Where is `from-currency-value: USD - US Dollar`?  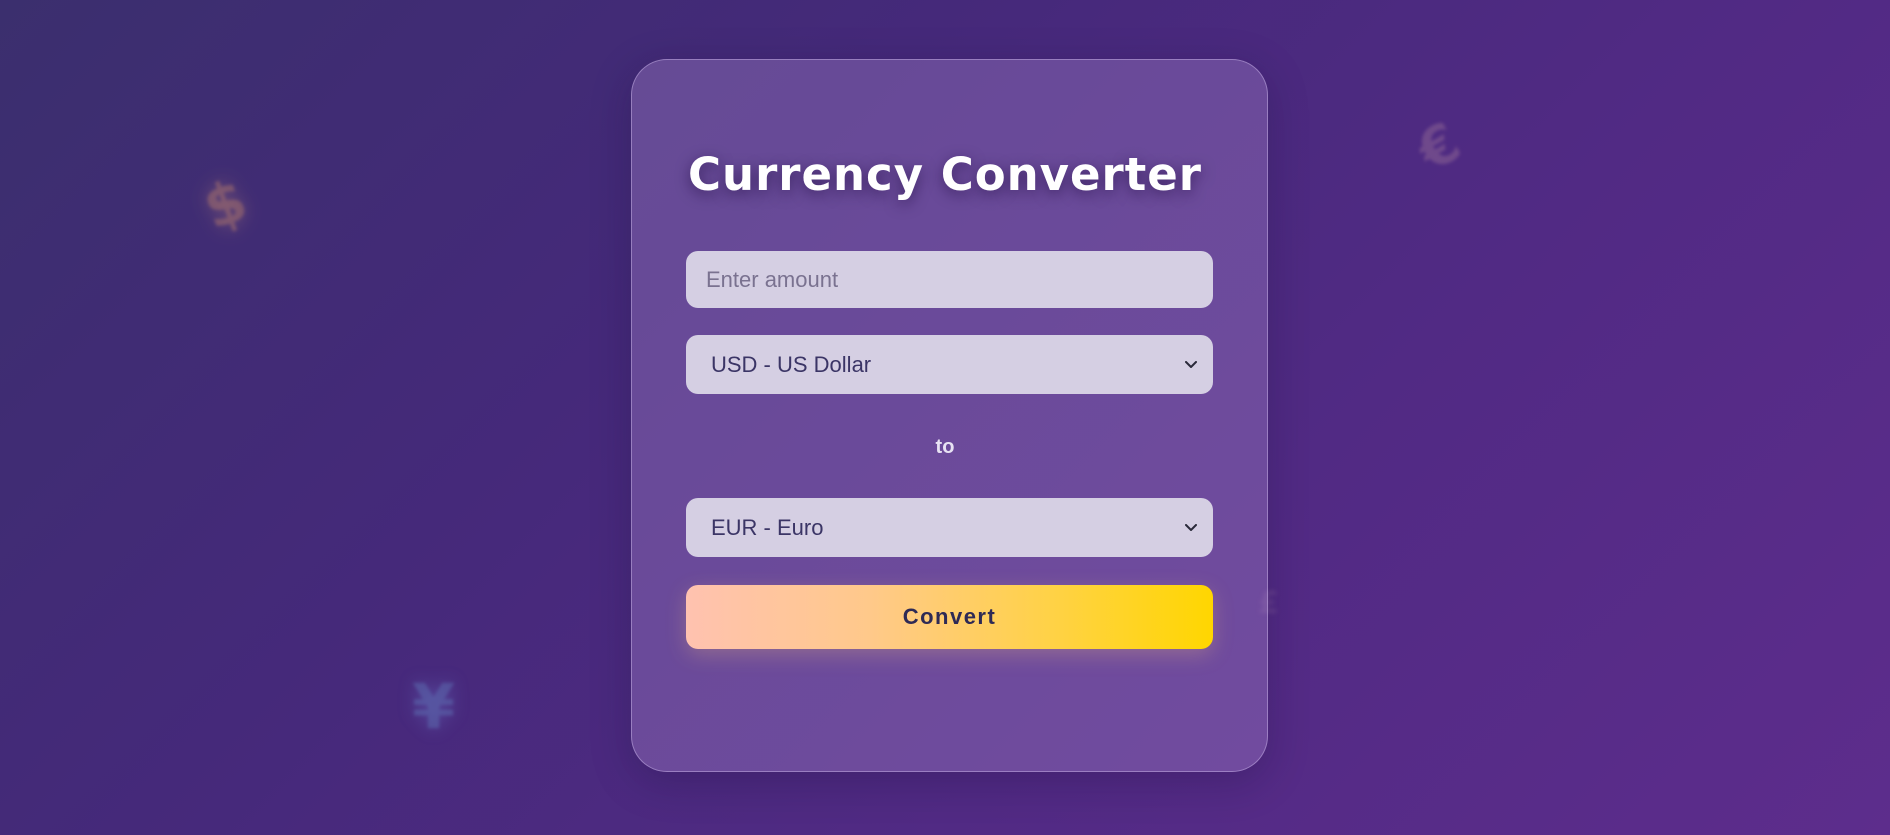 from-currency-value: USD - US Dollar is located at coordinates (791, 364).